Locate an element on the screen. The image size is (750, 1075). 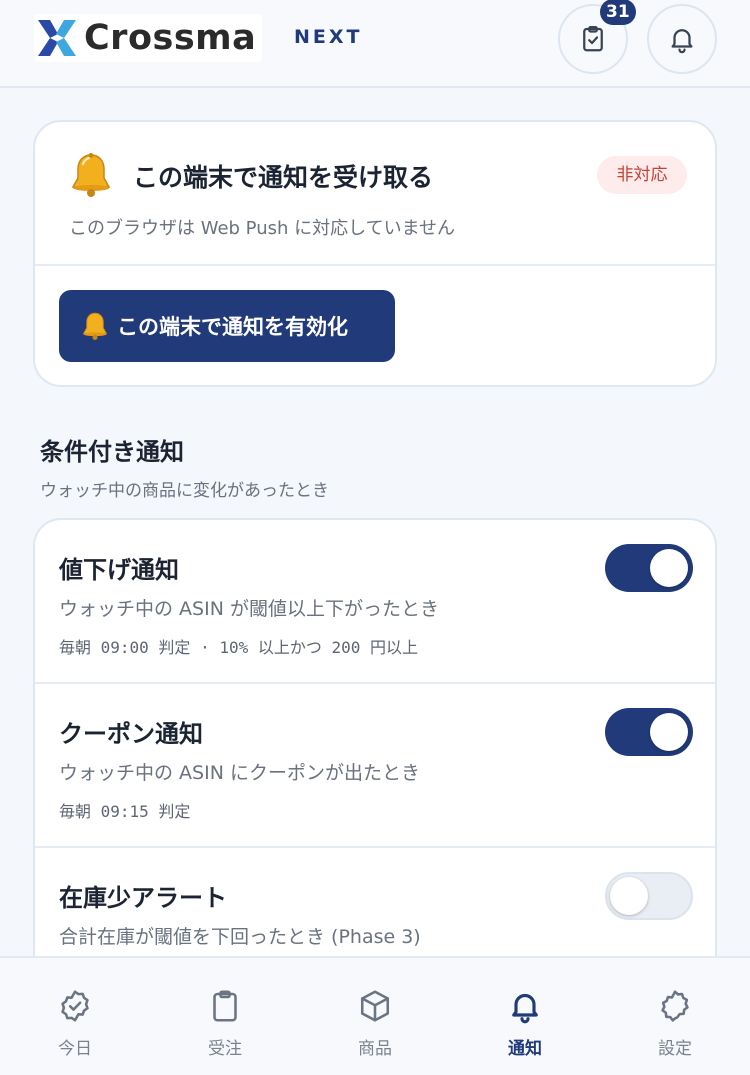
enable-button-label: この端末で通知を有効化 is located at coordinates (232, 327).